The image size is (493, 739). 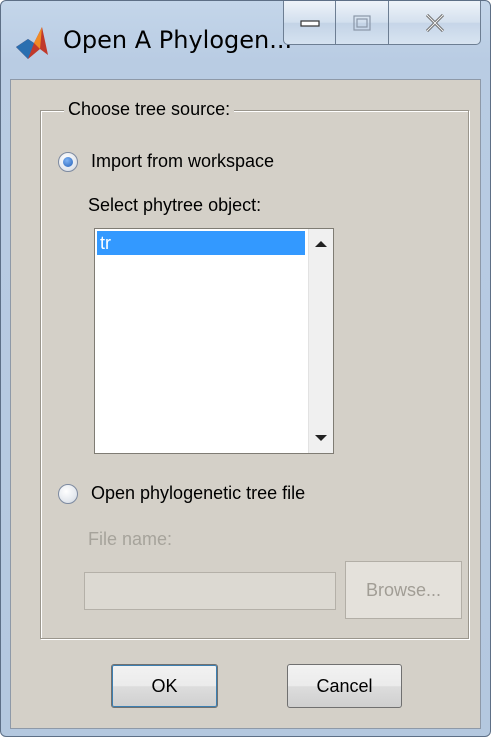 I want to click on maximize-button, so click(x=362, y=23).